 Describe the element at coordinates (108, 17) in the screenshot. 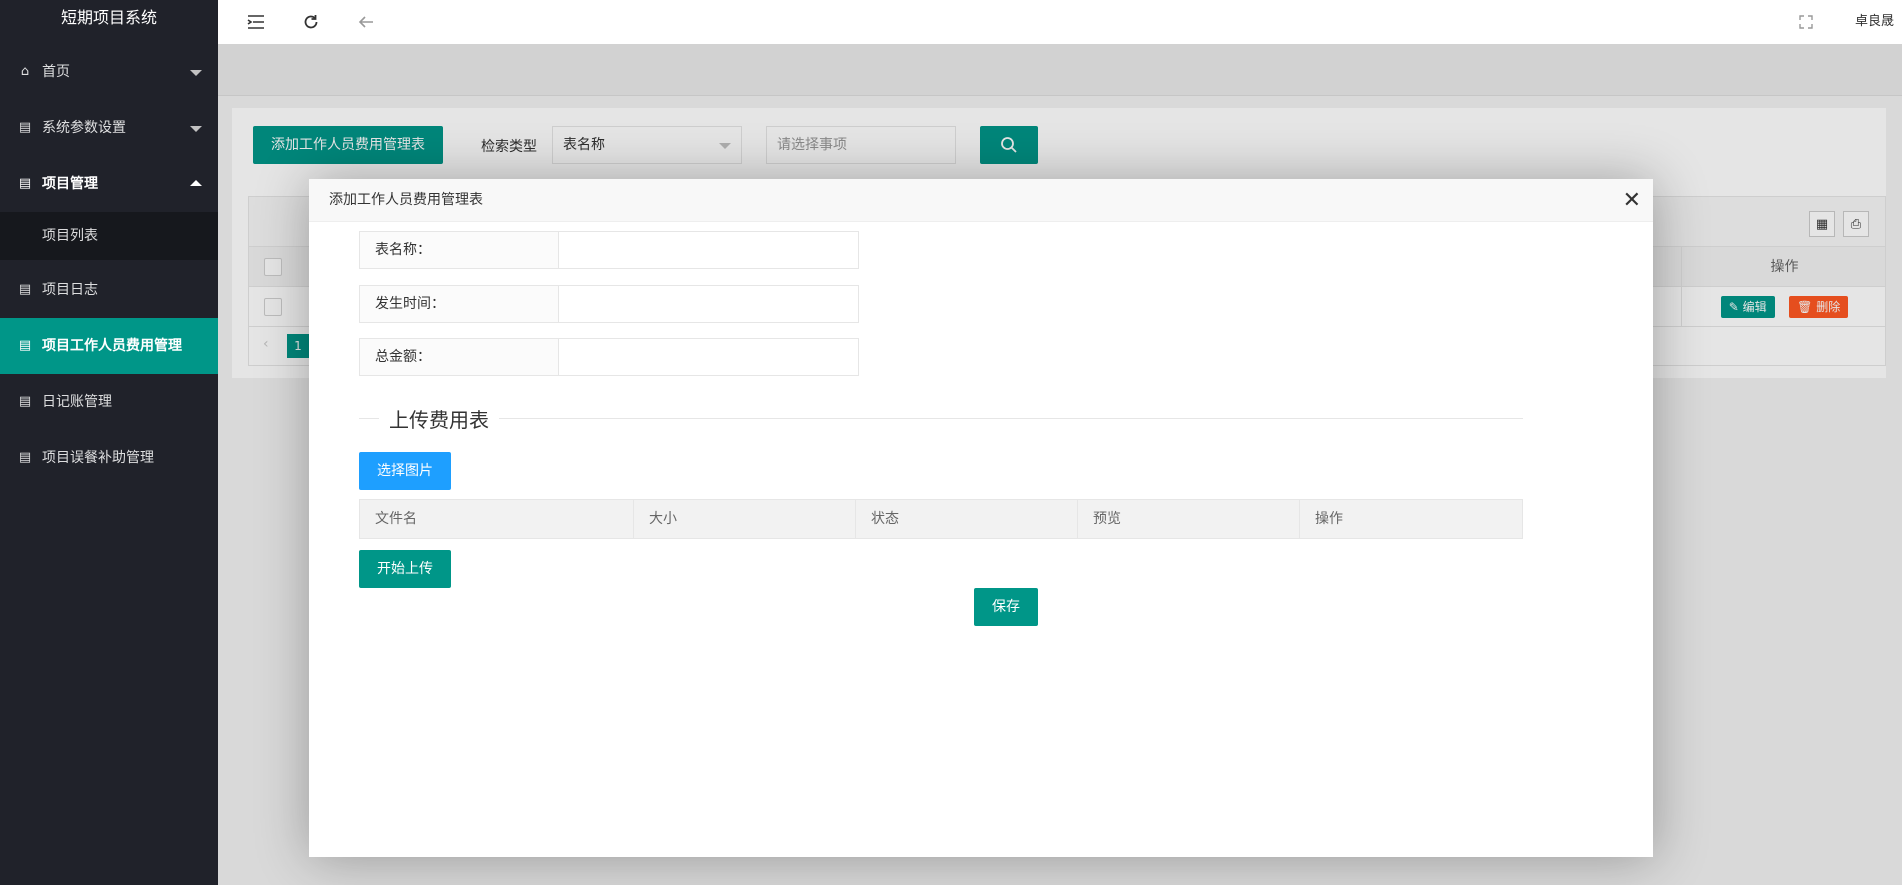

I see `app-logo: 短期项目系统` at that location.